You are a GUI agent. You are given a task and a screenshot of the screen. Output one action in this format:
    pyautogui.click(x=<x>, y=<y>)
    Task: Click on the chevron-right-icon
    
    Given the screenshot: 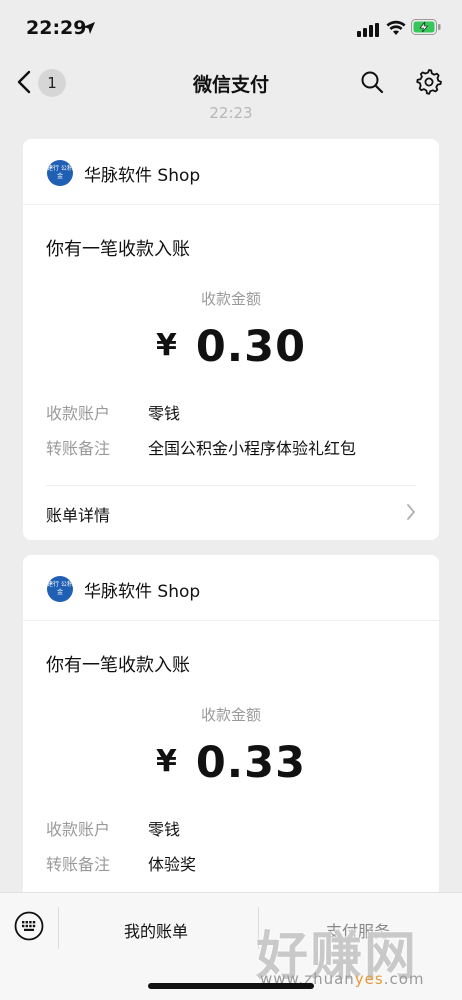 What is the action you would take?
    pyautogui.click(x=411, y=514)
    